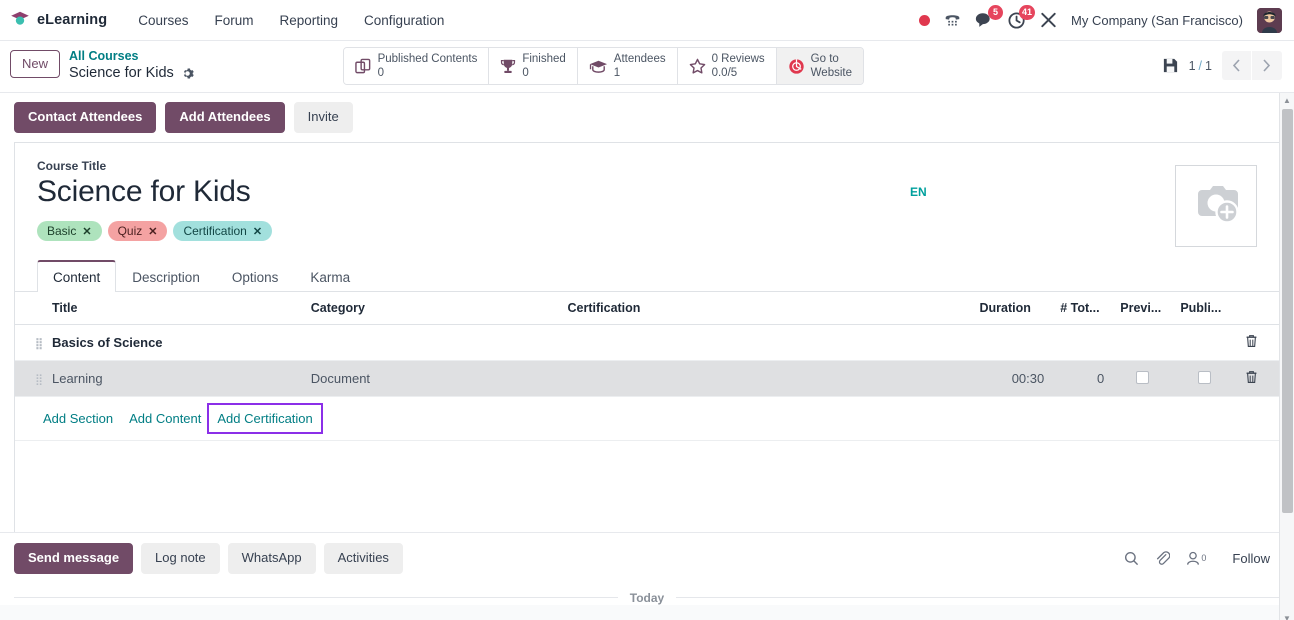 The height and width of the screenshot is (620, 1294). I want to click on tag-certification: Certification ✕, so click(223, 231).